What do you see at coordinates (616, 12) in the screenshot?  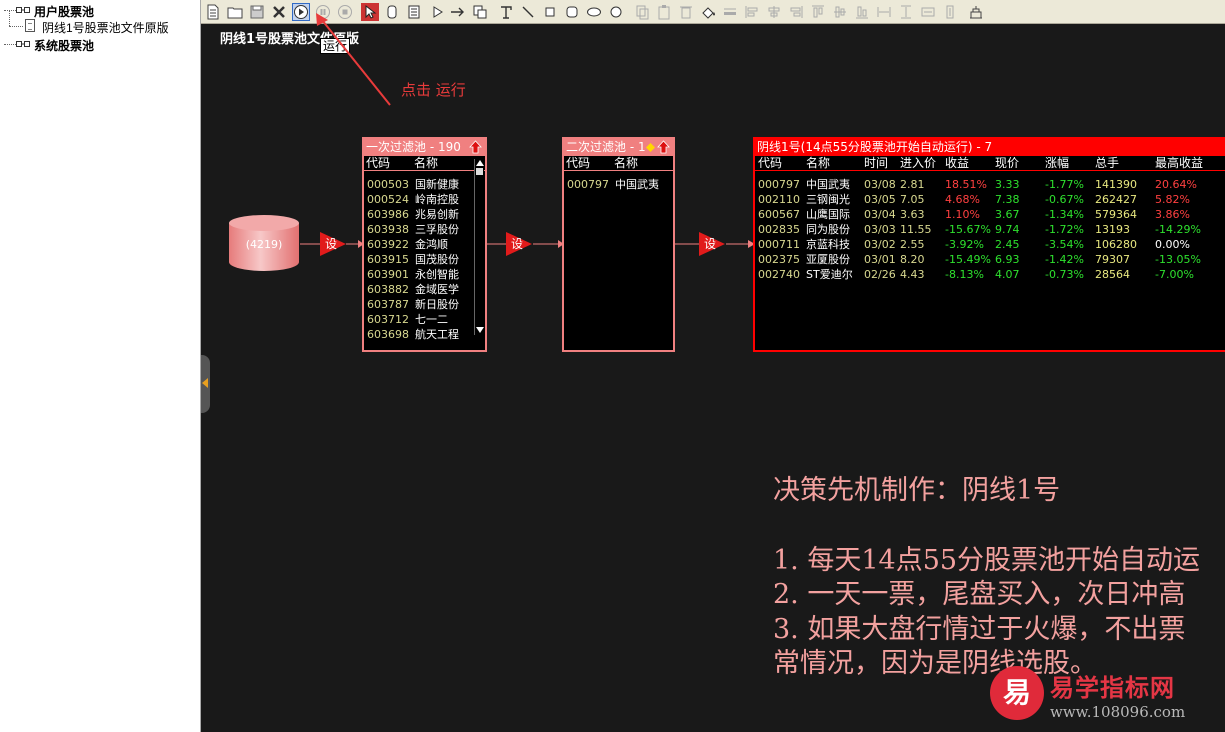 I see `circle-icon` at bounding box center [616, 12].